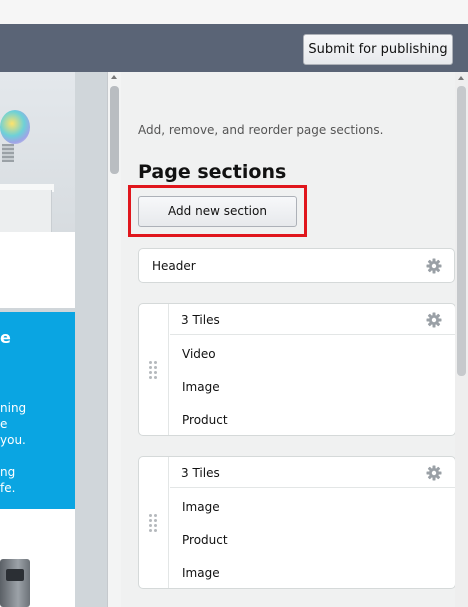 The width and height of the screenshot is (468, 607). I want to click on tiles-section-card: 3 Tiles Video Image Product, so click(297, 369).